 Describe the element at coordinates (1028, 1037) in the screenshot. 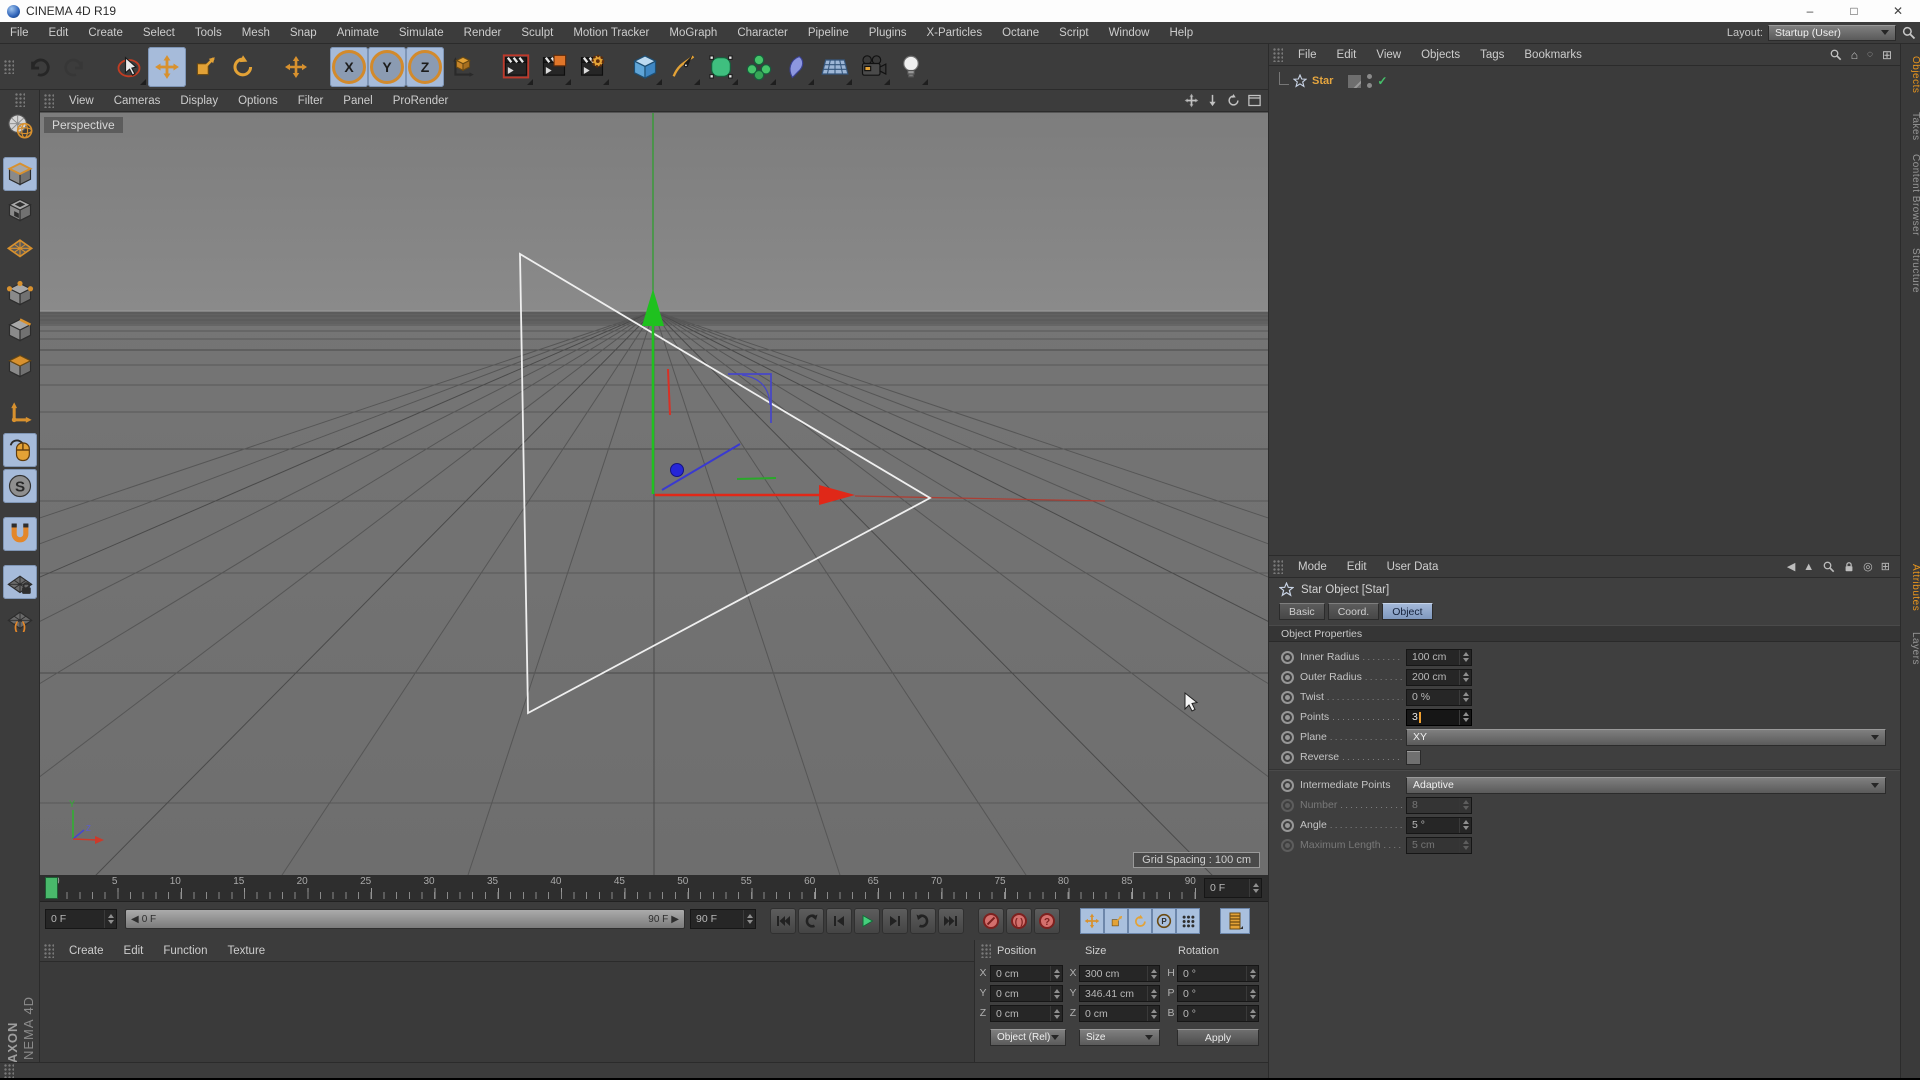

I see `coordinate-mode-dropdown: Object (Rel)` at that location.